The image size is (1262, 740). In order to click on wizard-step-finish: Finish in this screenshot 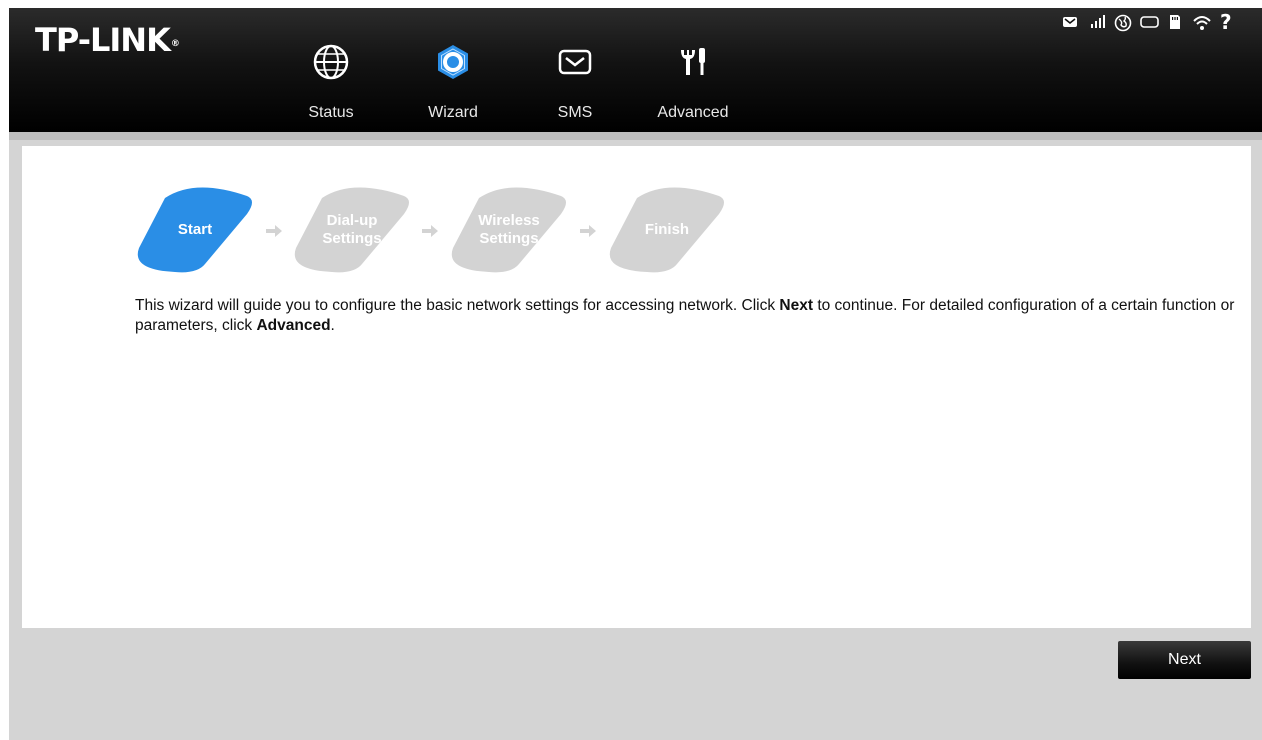, I will do `click(667, 230)`.